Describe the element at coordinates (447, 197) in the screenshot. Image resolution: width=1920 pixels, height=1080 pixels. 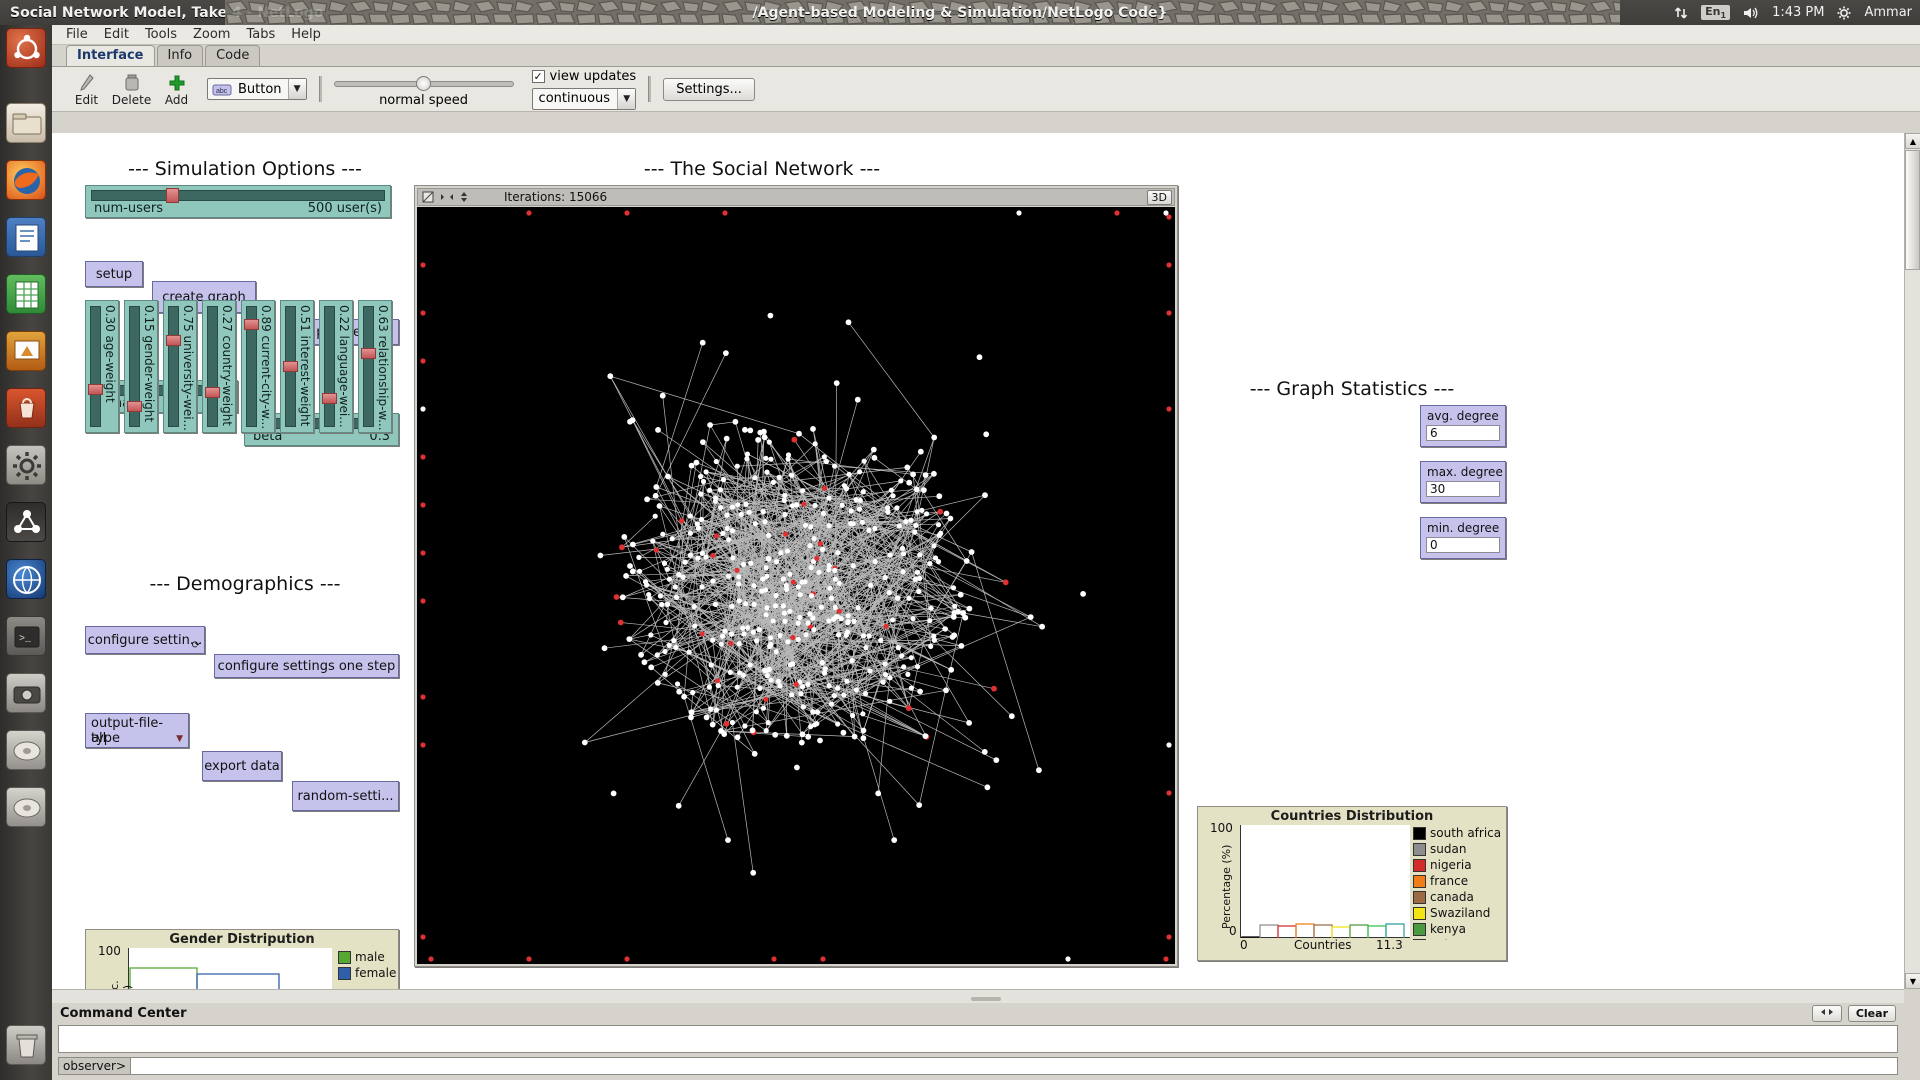
I see `world-pan-icon` at that location.